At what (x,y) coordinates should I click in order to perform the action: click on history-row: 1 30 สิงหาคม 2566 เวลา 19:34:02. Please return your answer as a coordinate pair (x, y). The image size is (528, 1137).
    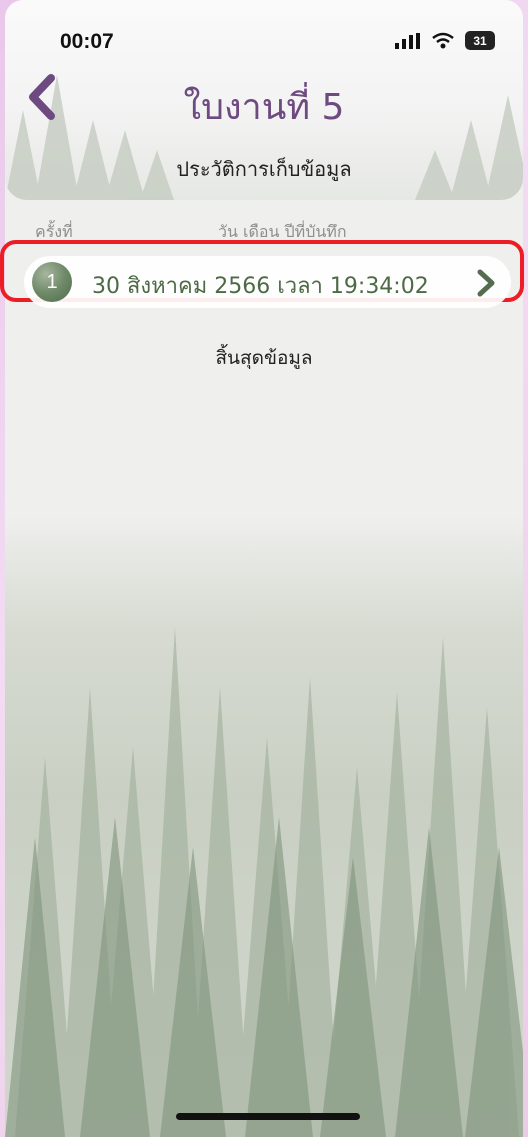
    Looking at the image, I should click on (267, 282).